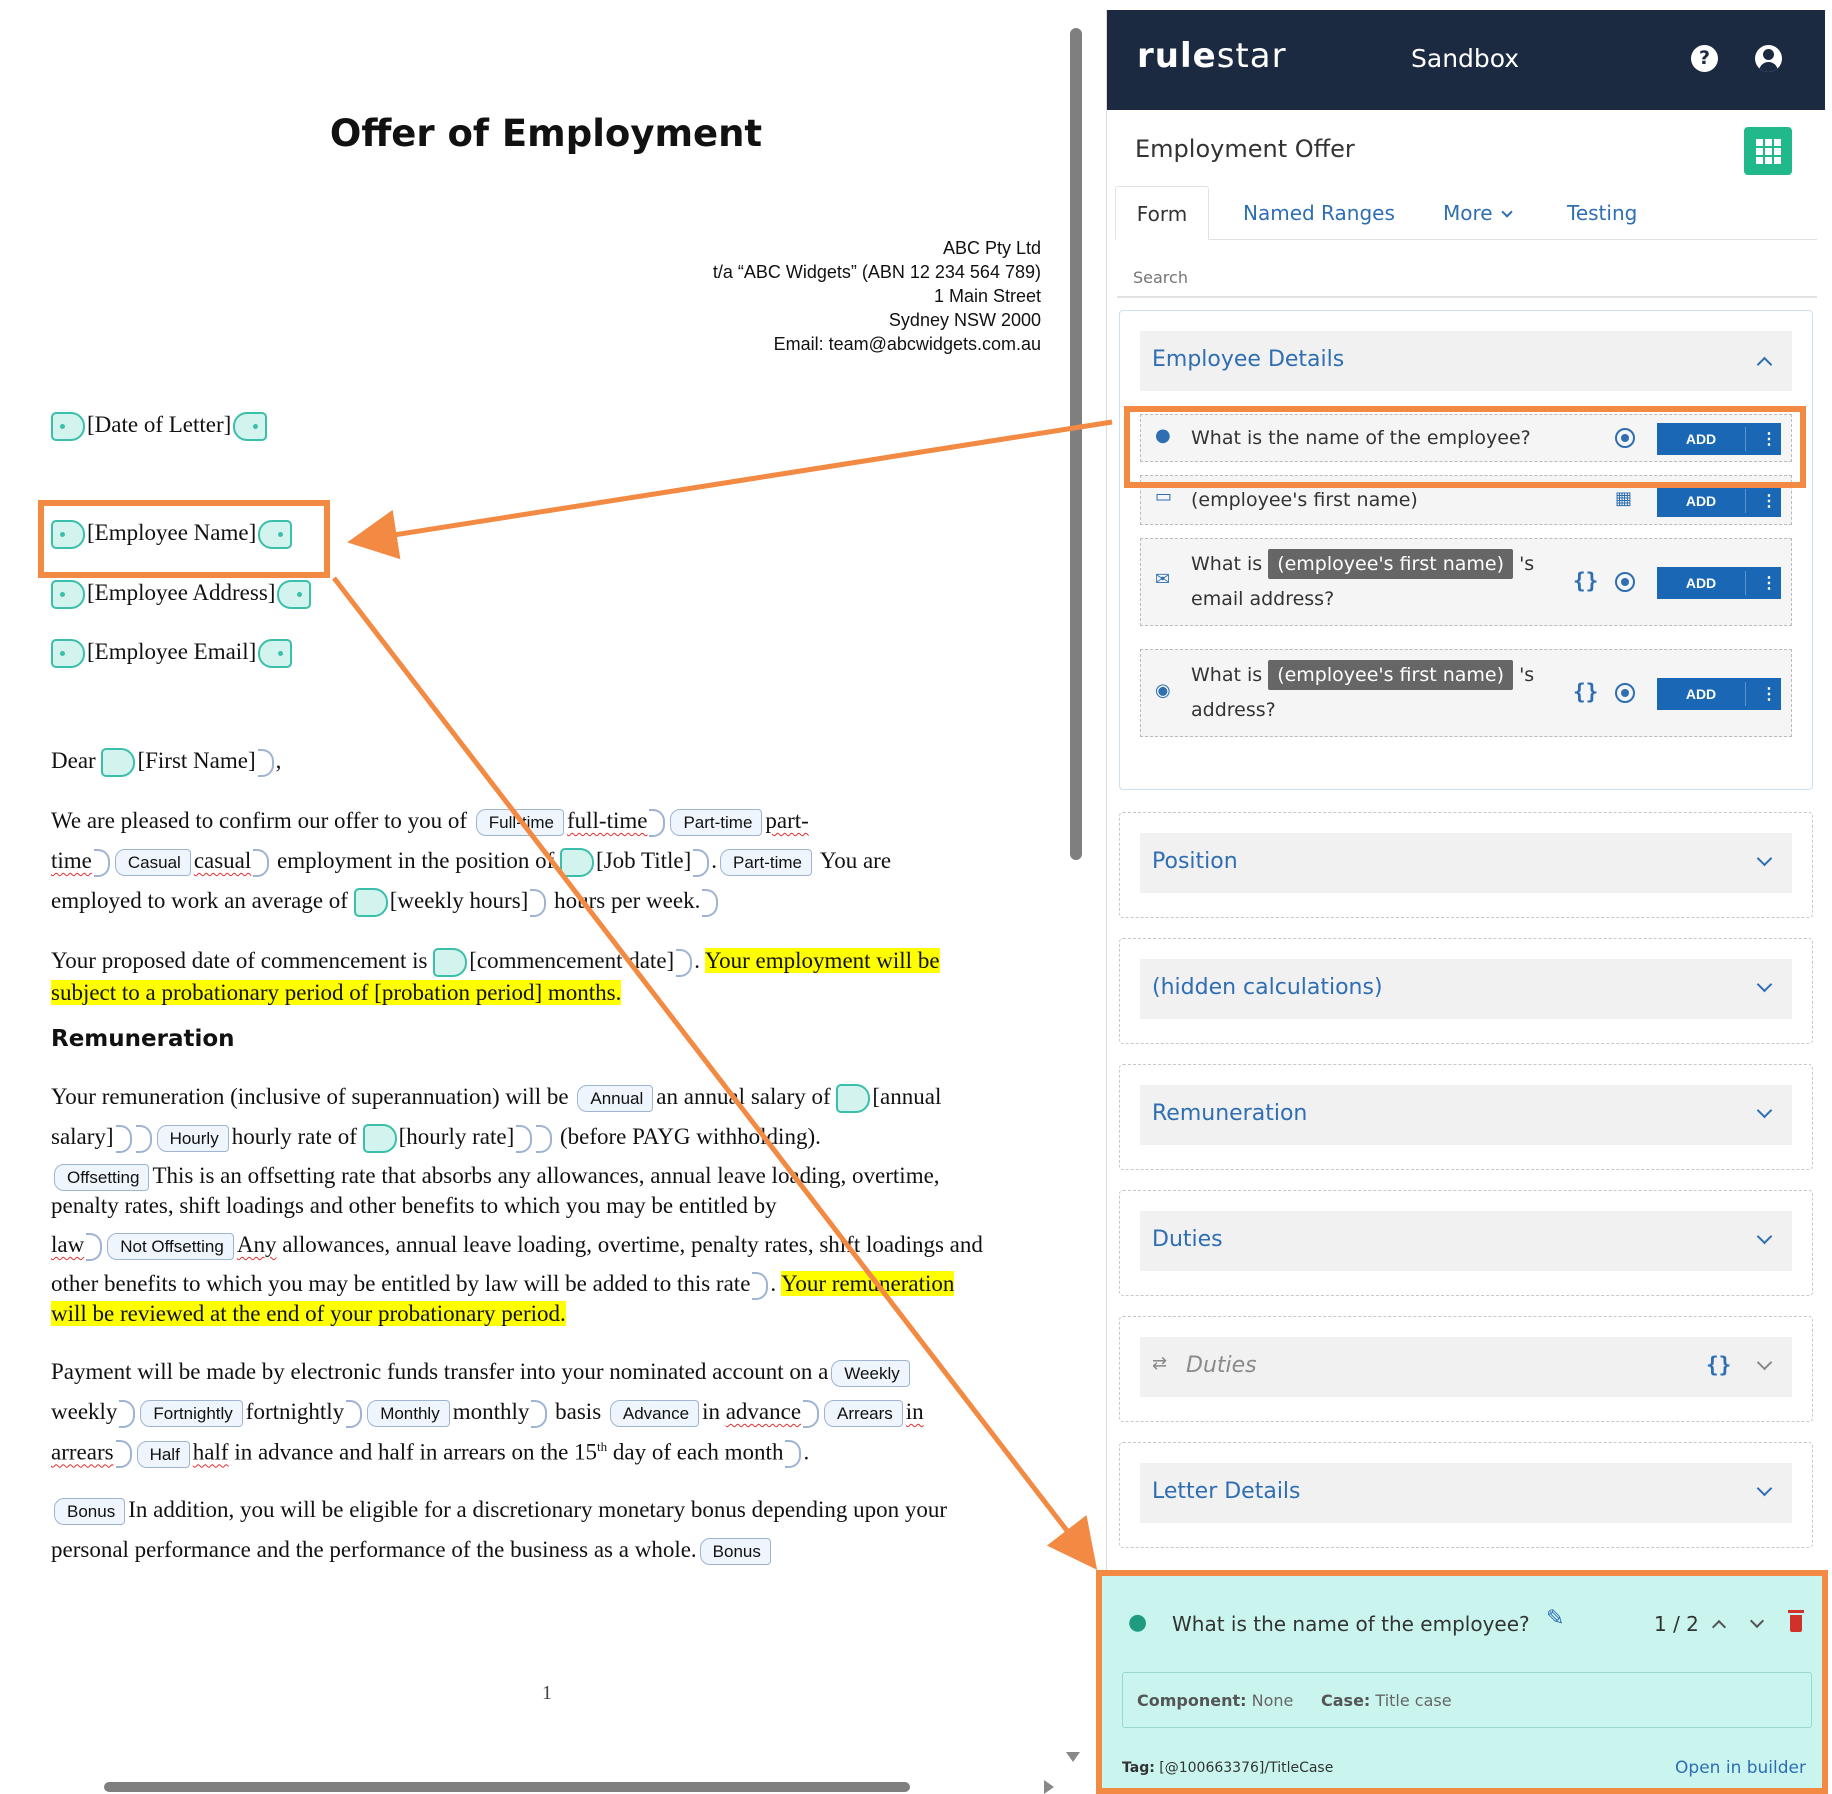 This screenshot has width=1832, height=1794. Describe the element at coordinates (654, 1414) in the screenshot. I see `tag-advance: Advance` at that location.